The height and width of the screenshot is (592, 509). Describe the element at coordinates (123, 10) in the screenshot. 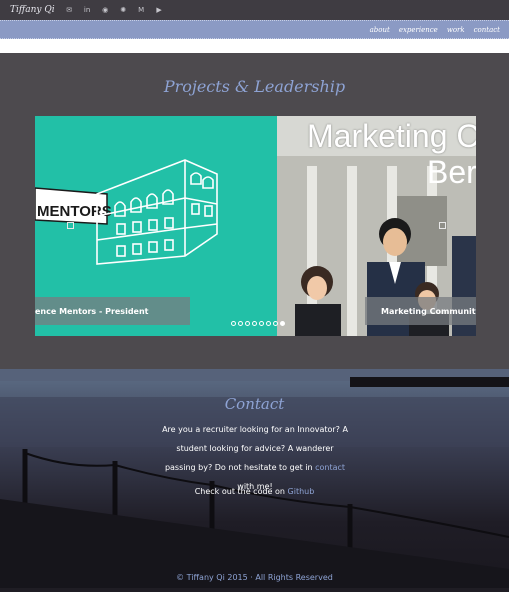

I see `dribbble-icon: ✺` at that location.